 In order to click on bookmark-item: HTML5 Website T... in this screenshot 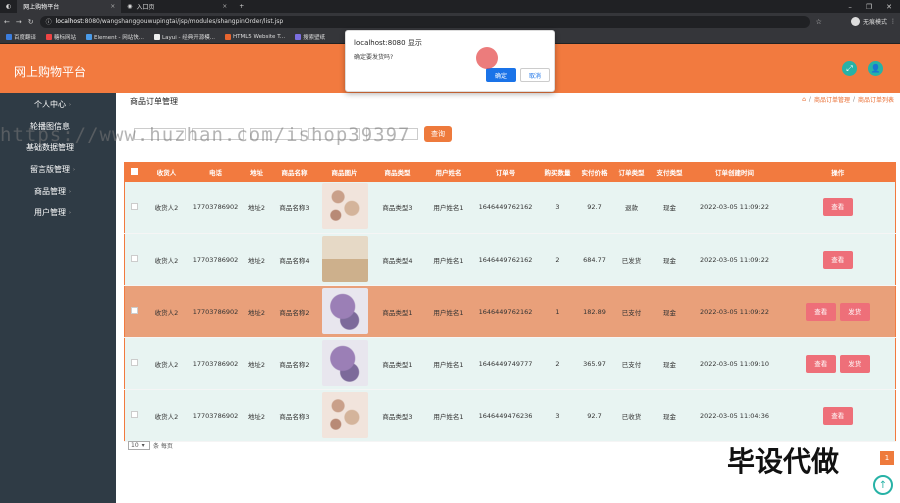, I will do `click(255, 36)`.